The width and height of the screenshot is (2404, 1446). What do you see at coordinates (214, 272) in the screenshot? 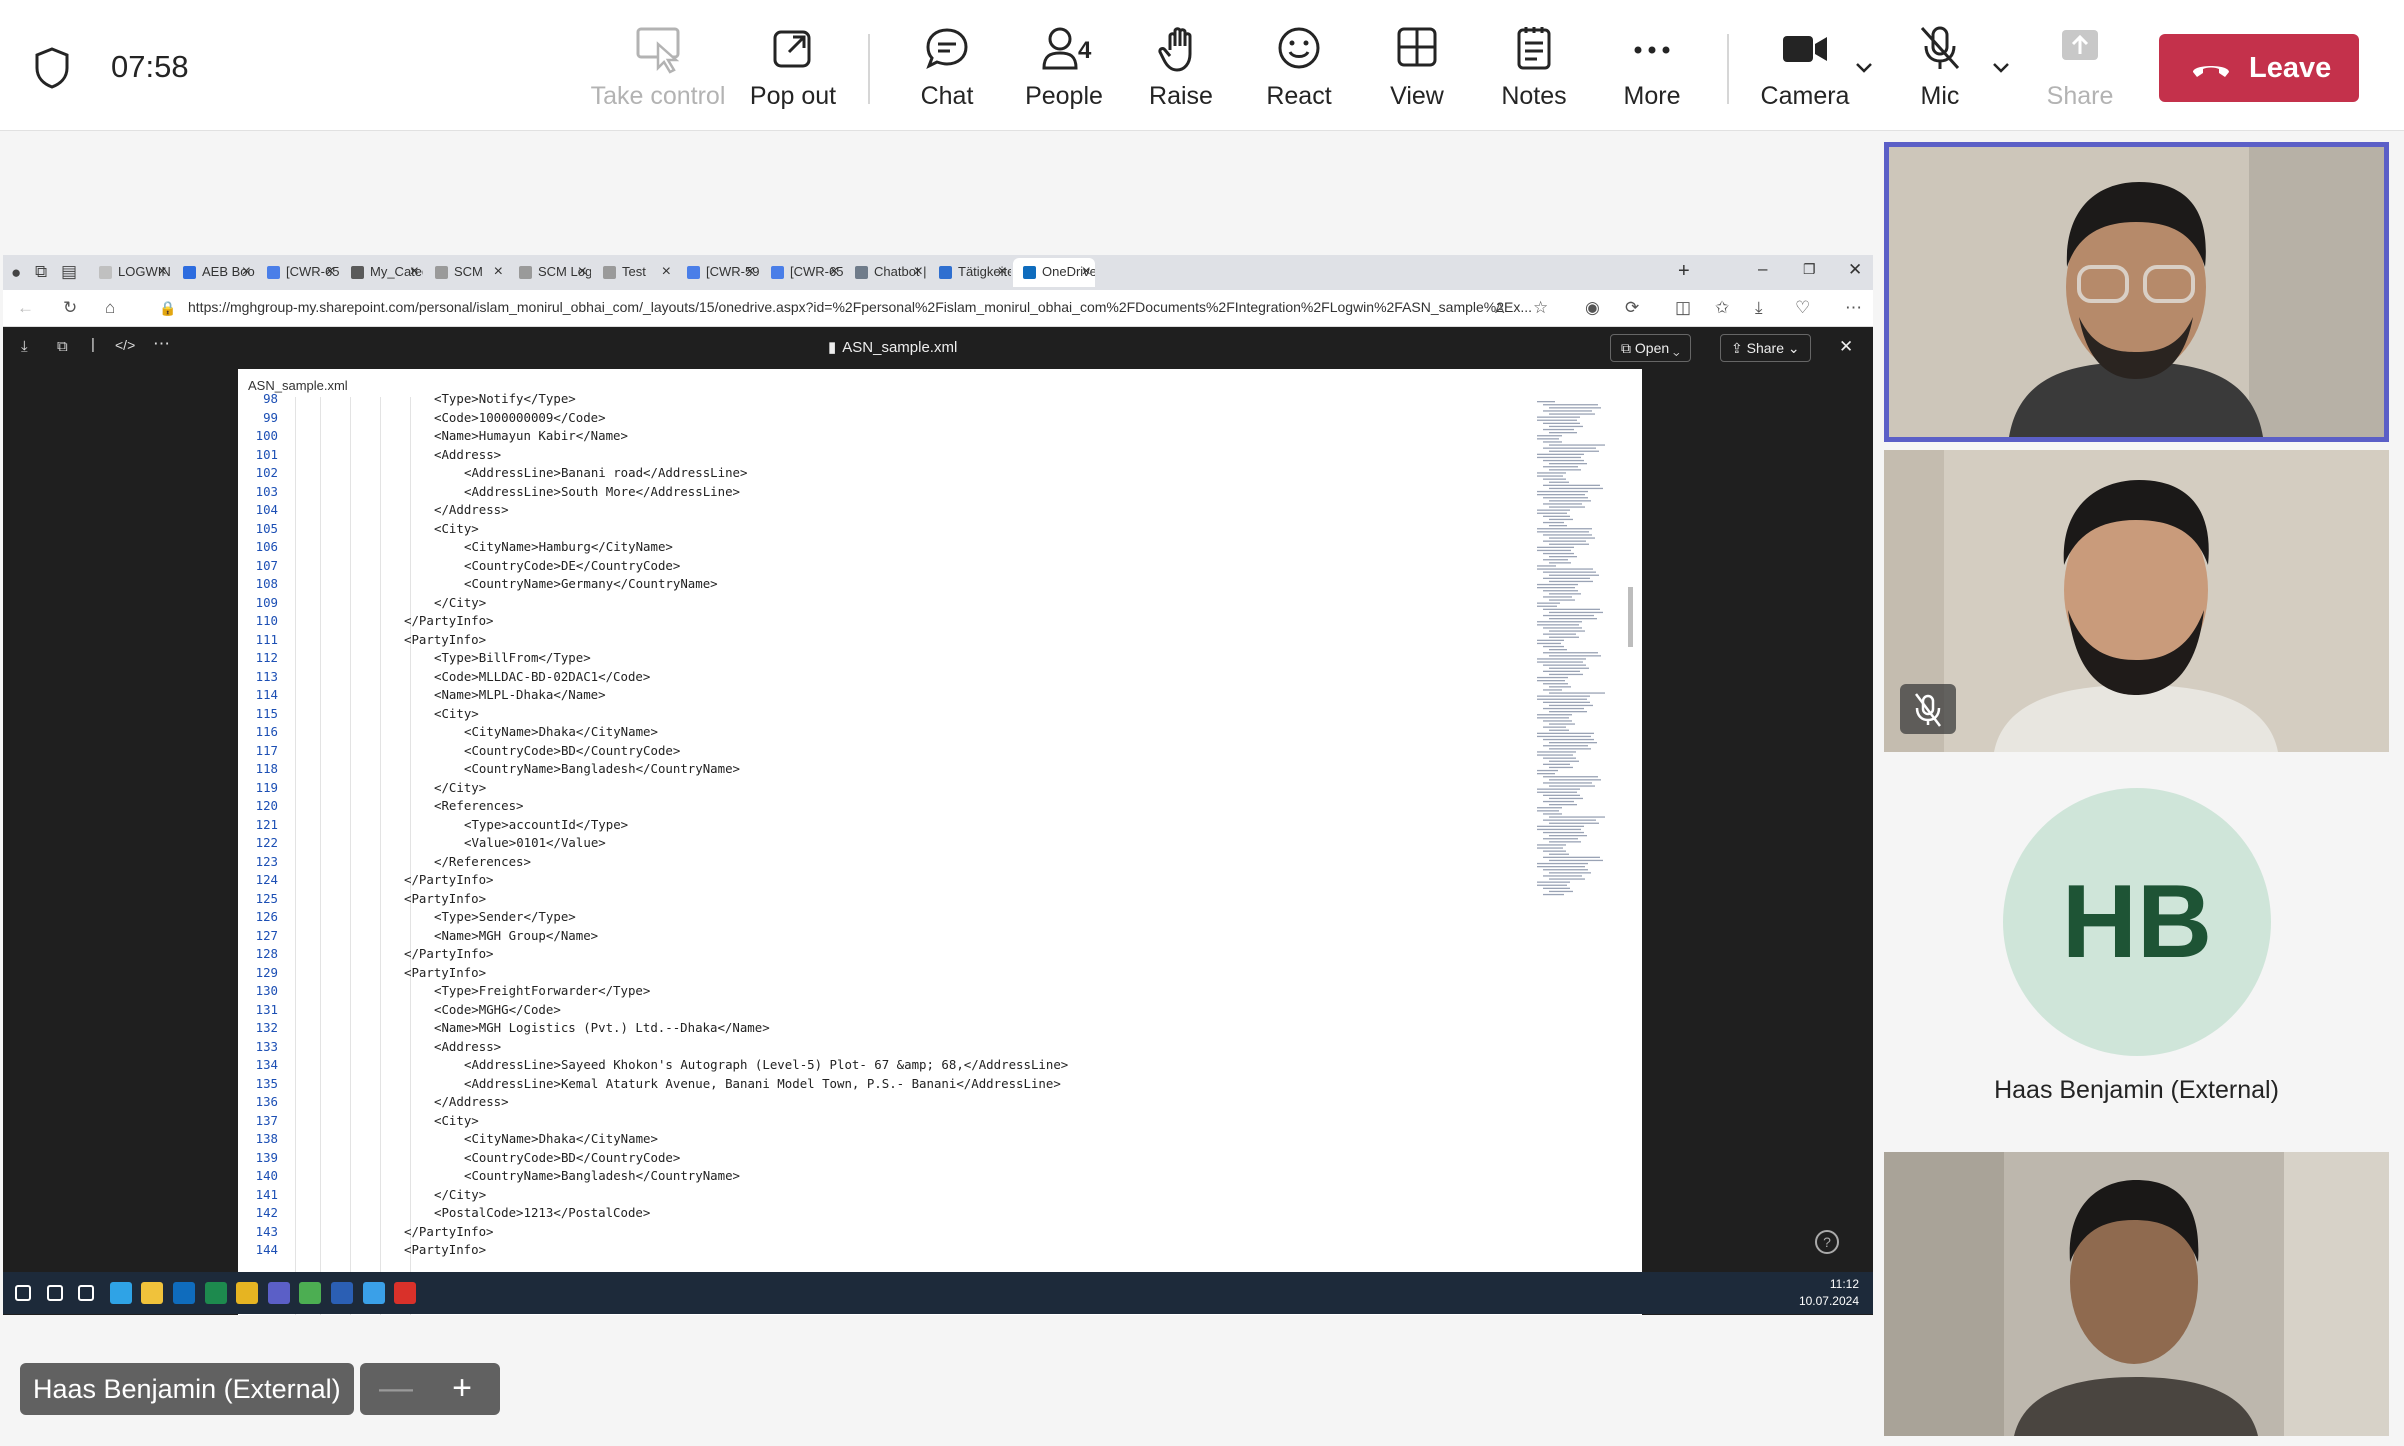
I see `browser-tab: AEB Bookin×` at bounding box center [214, 272].